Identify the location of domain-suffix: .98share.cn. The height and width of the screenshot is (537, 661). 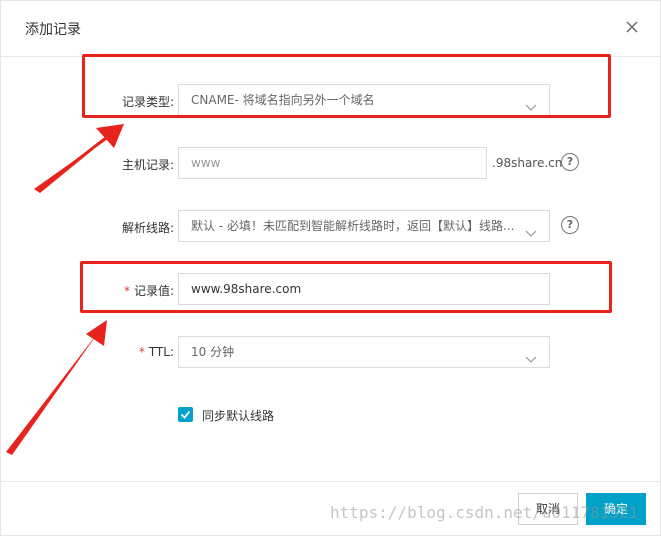
(527, 163).